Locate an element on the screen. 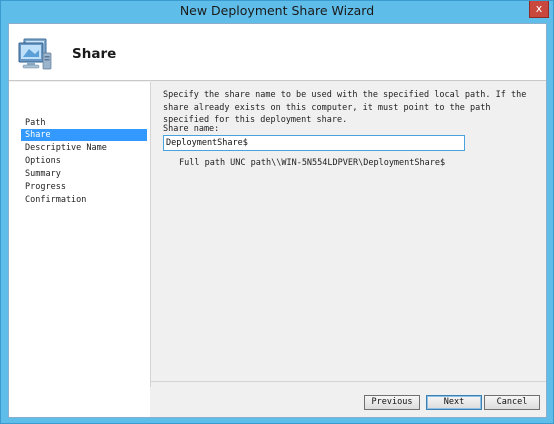  nav-item-confirmation: Confirmation is located at coordinates (84, 200).